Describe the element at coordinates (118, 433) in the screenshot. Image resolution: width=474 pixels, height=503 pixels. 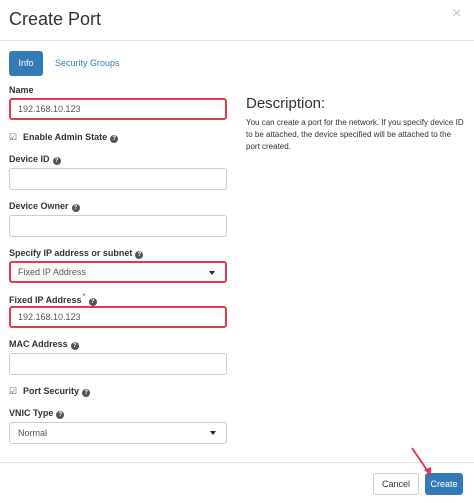
I see `vnic-select: Normal` at that location.